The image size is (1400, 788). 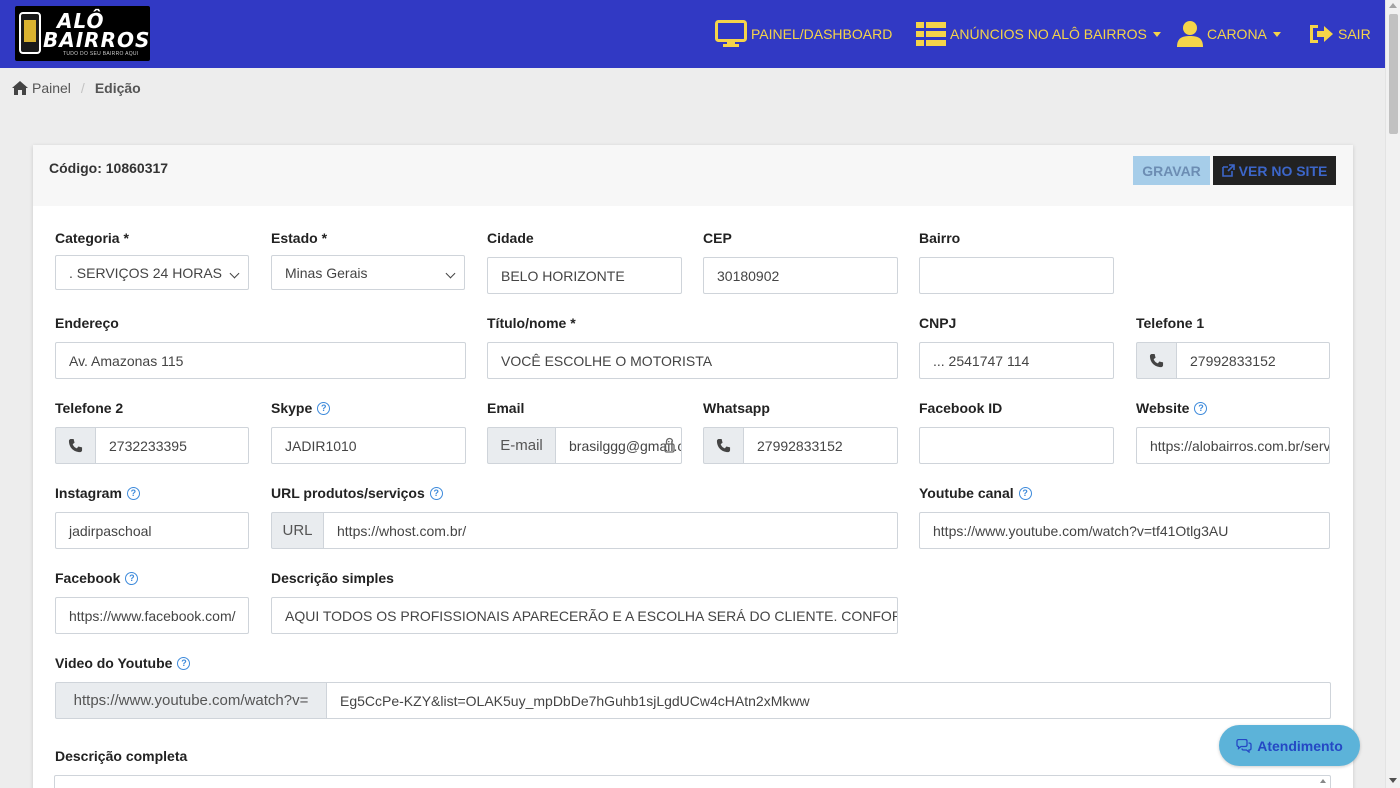 I want to click on video-youtube-label: Video do Youtube?, so click(x=123, y=663).